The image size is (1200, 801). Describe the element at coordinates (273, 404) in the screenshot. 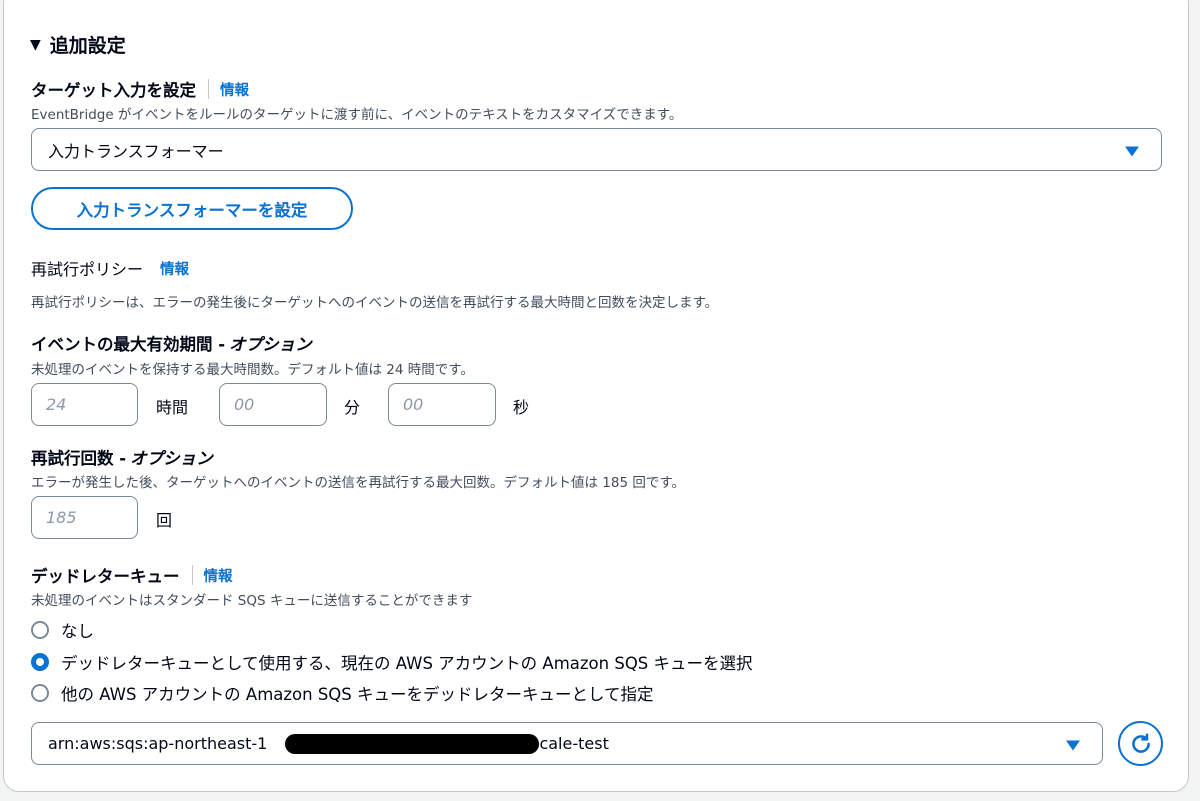

I see `max-age-minutes-input` at that location.